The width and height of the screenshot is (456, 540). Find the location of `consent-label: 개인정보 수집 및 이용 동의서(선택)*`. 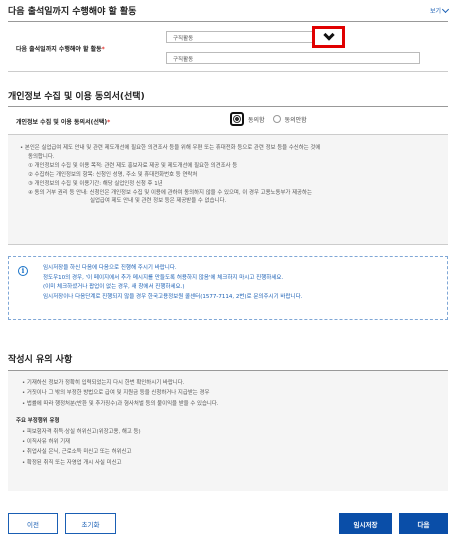

consent-label: 개인정보 수집 및 이용 동의서(선택)* is located at coordinates (63, 122).